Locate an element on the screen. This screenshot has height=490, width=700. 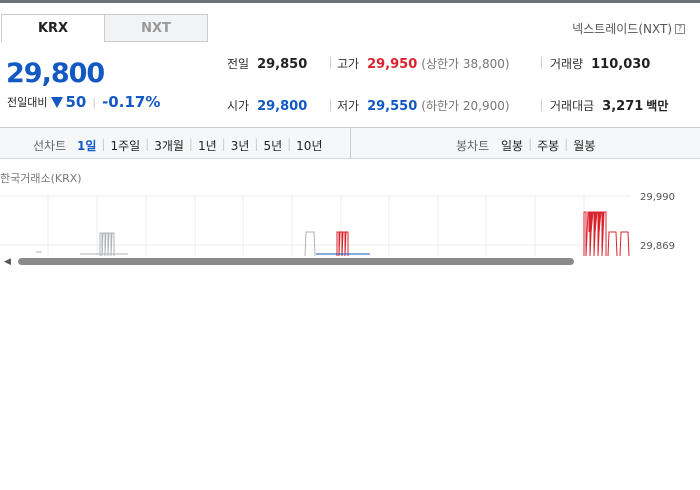
price-change: 전일대비 50 | -0.17% is located at coordinates (83, 102).